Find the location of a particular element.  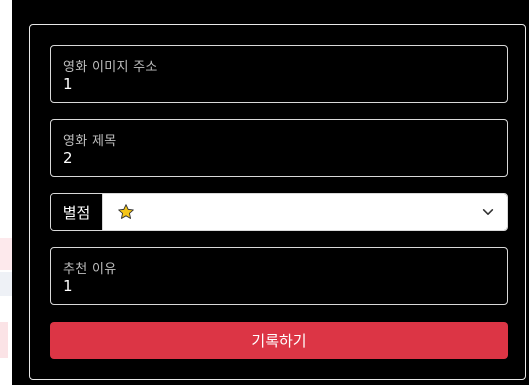

rating-select-group: 별점 is located at coordinates (279, 212).